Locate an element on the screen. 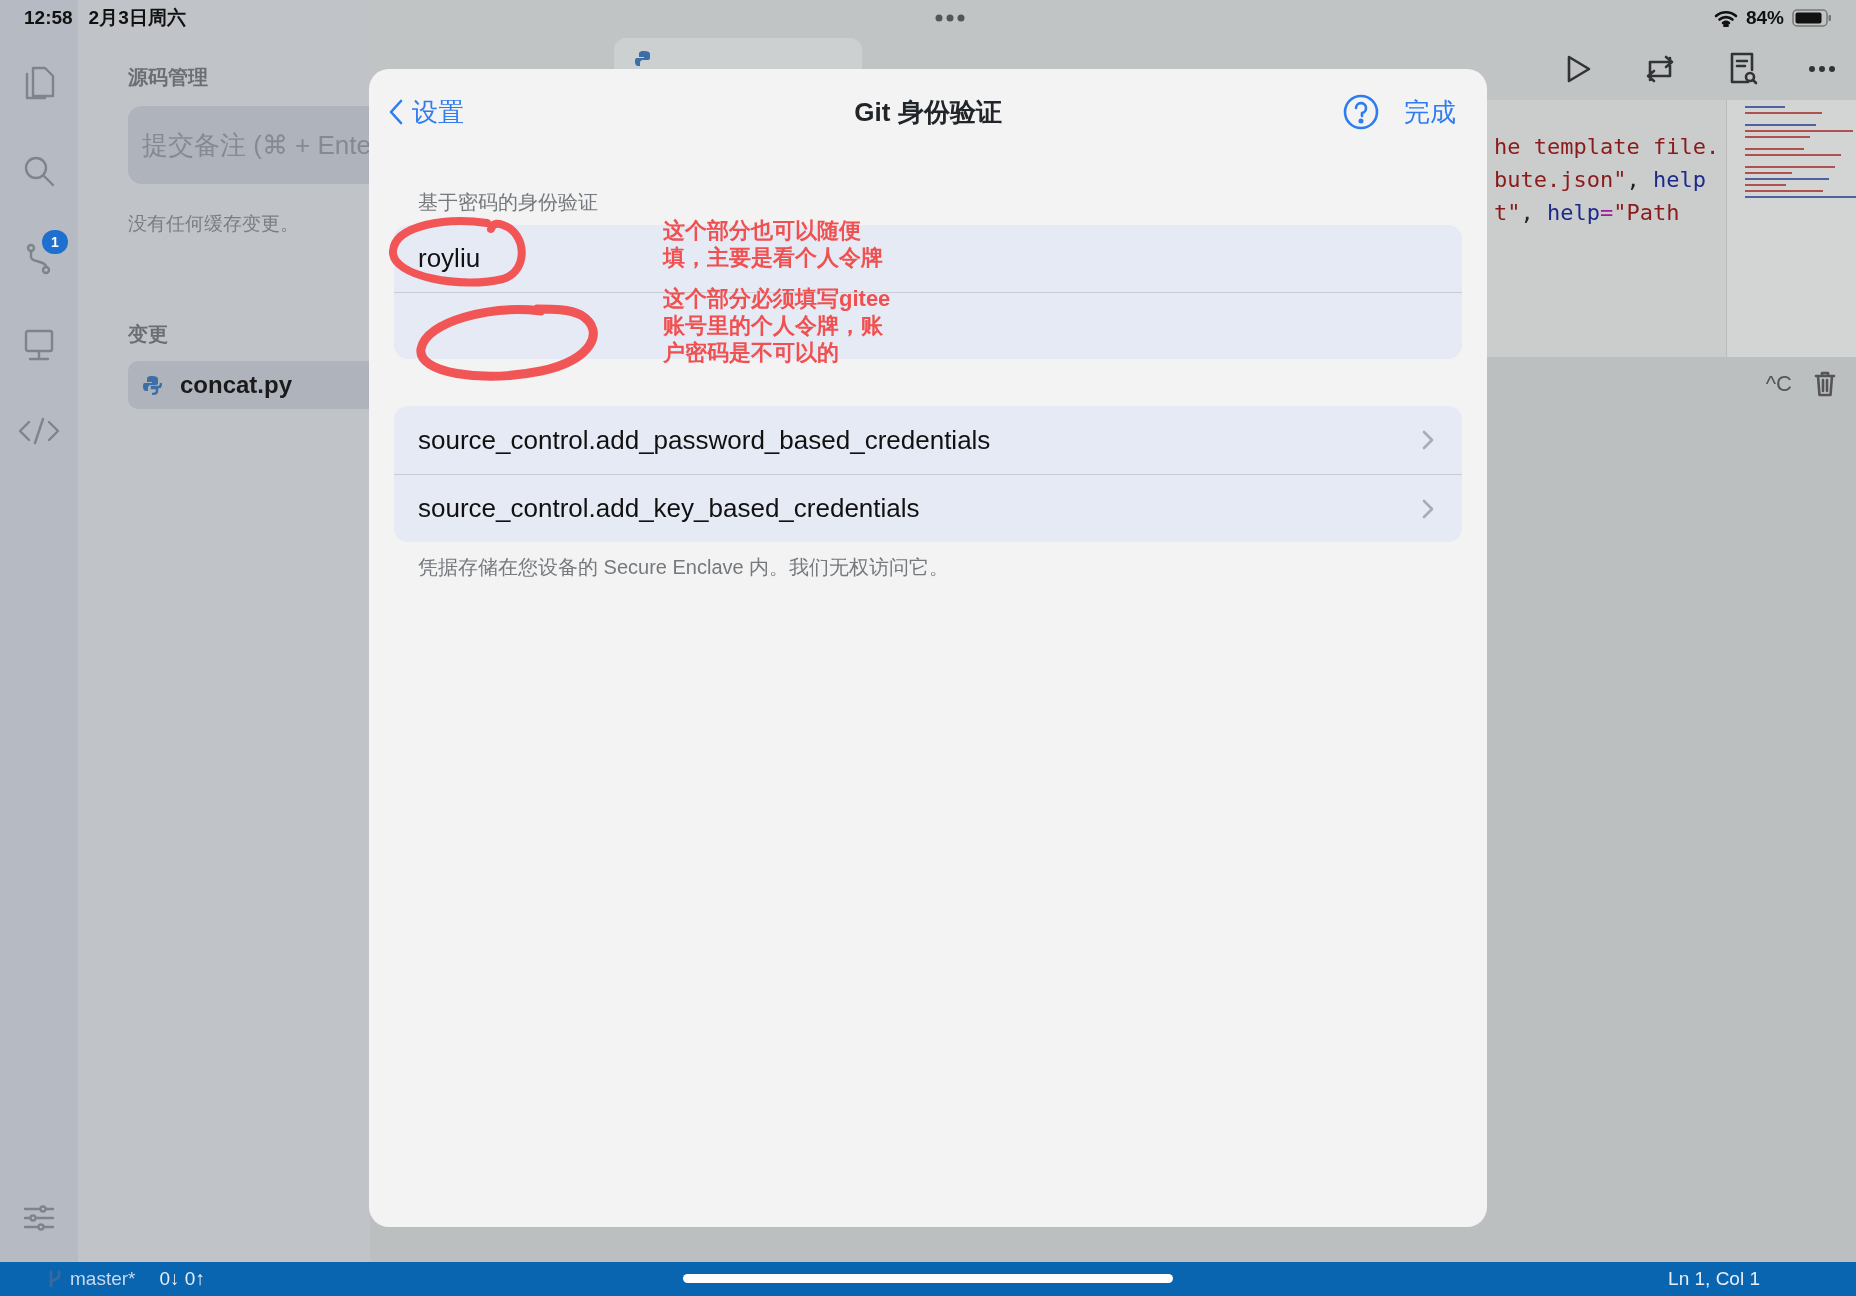 The image size is (1856, 1296). battery-text: 84% is located at coordinates (1764, 17).